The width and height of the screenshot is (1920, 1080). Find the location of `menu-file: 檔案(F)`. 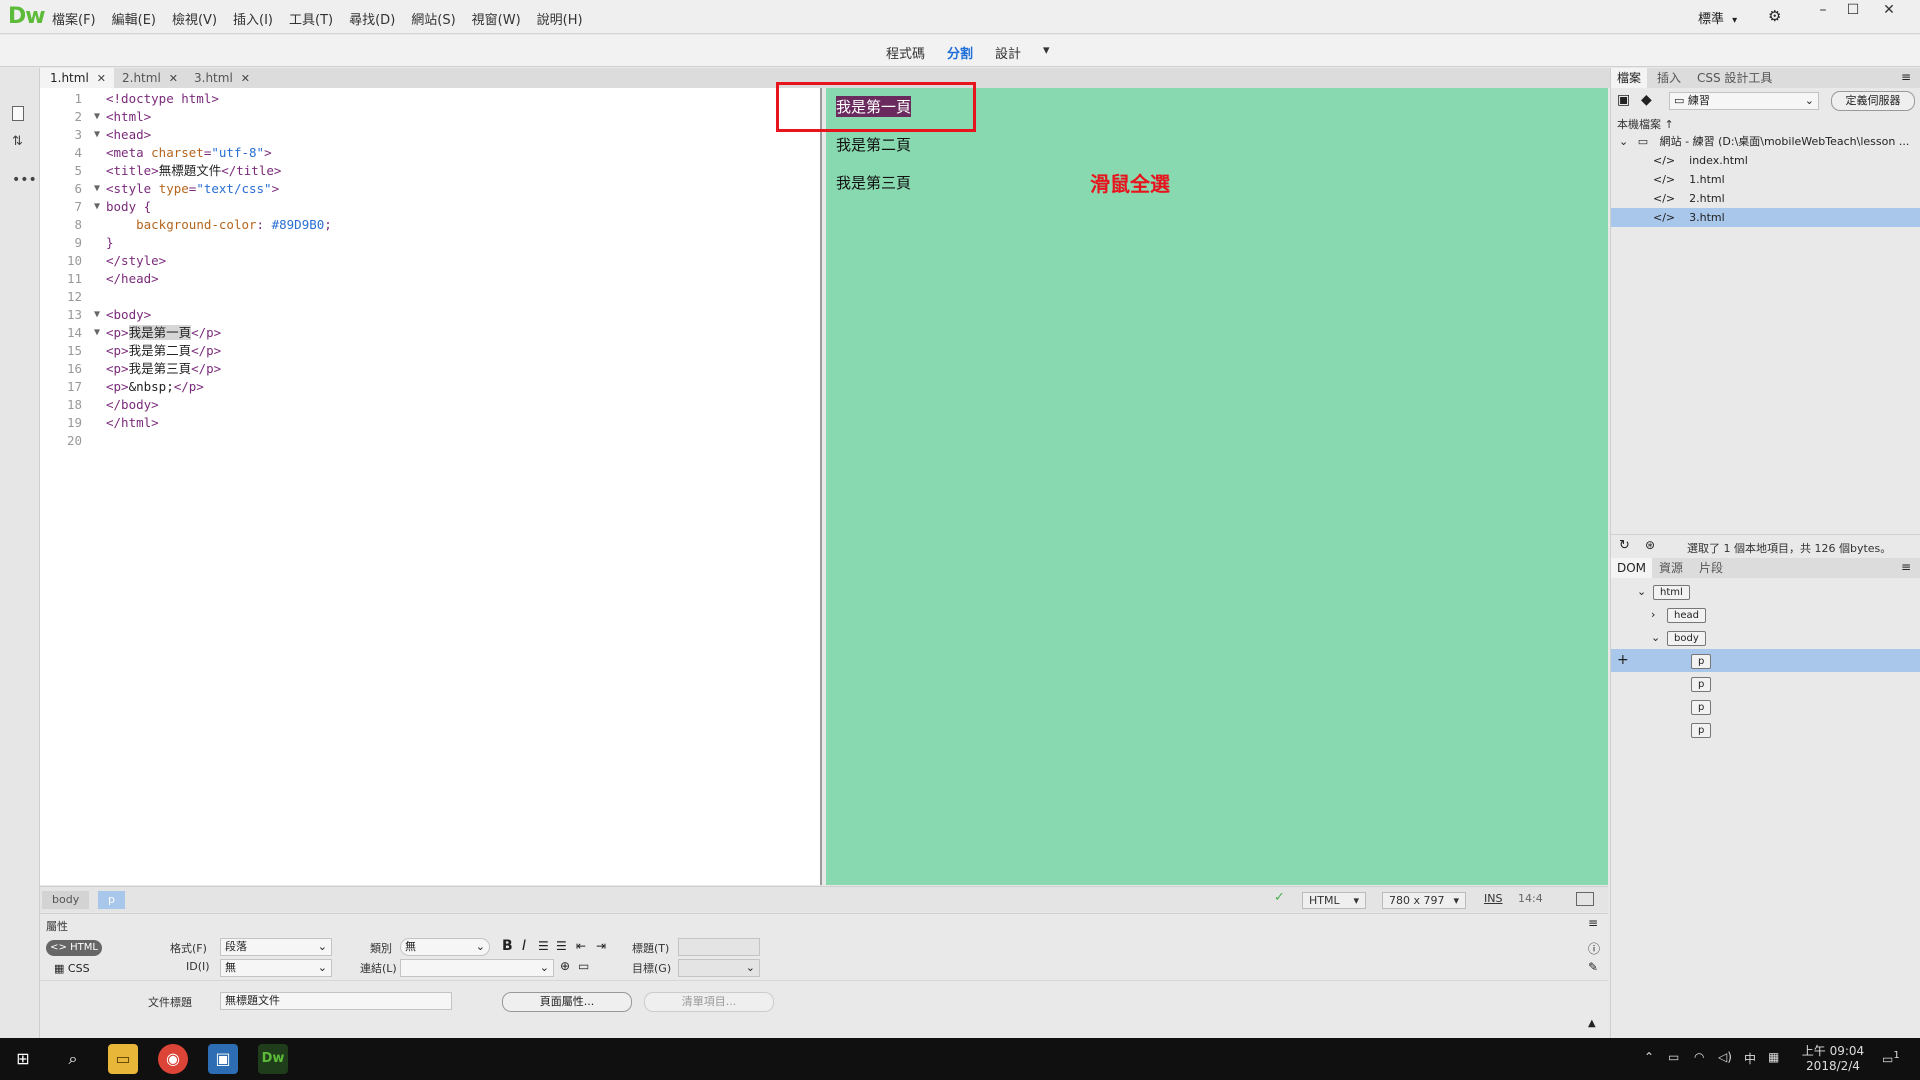

menu-file: 檔案(F) is located at coordinates (79, 18).